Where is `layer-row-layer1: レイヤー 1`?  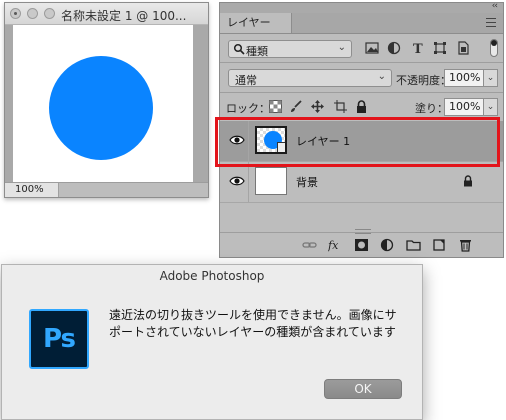 layer-row-layer1: レイヤー 1 is located at coordinates (361, 141).